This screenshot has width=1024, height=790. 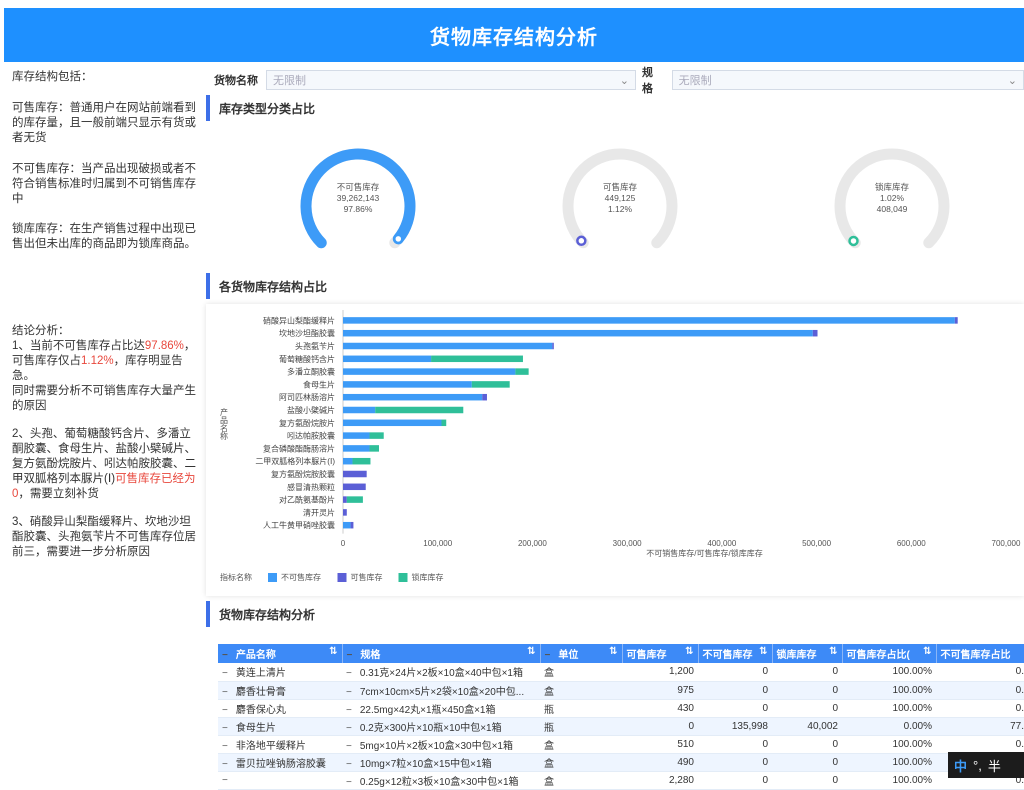 What do you see at coordinates (303, 474) in the screenshot?
I see `category-label: 复方氨酚烷胺胶囊` at bounding box center [303, 474].